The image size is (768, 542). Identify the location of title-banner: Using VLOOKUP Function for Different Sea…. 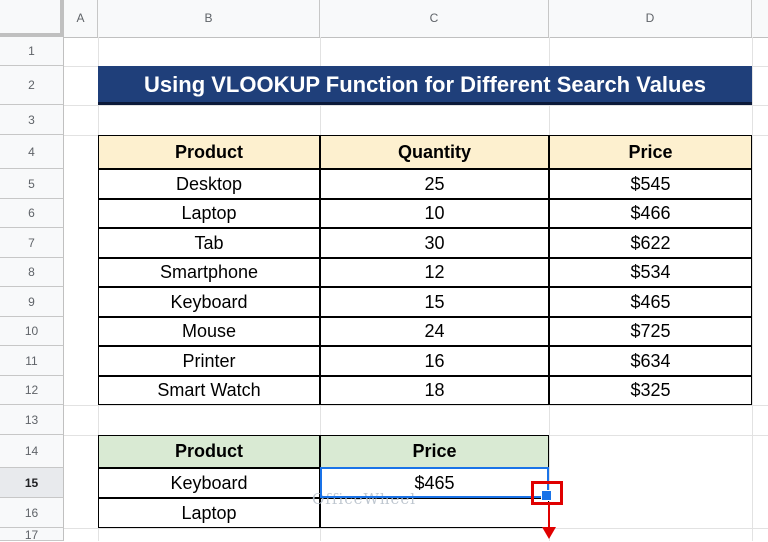
(425, 85).